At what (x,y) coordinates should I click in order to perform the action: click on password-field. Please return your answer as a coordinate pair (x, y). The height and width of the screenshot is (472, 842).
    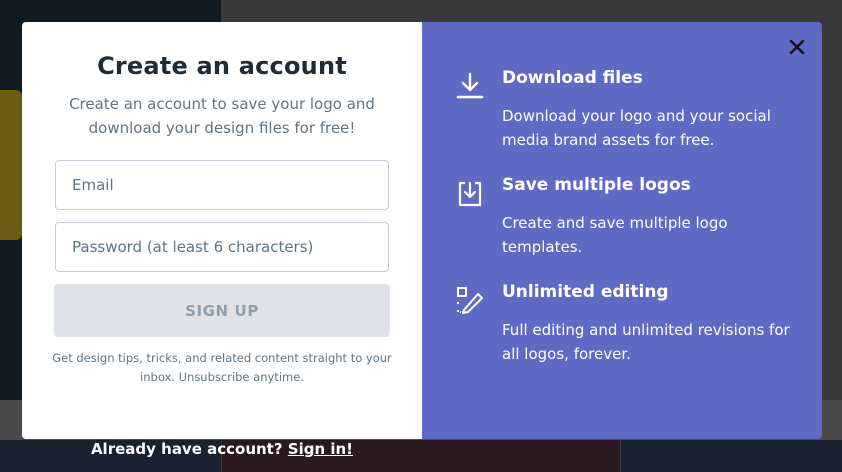
    Looking at the image, I should click on (222, 247).